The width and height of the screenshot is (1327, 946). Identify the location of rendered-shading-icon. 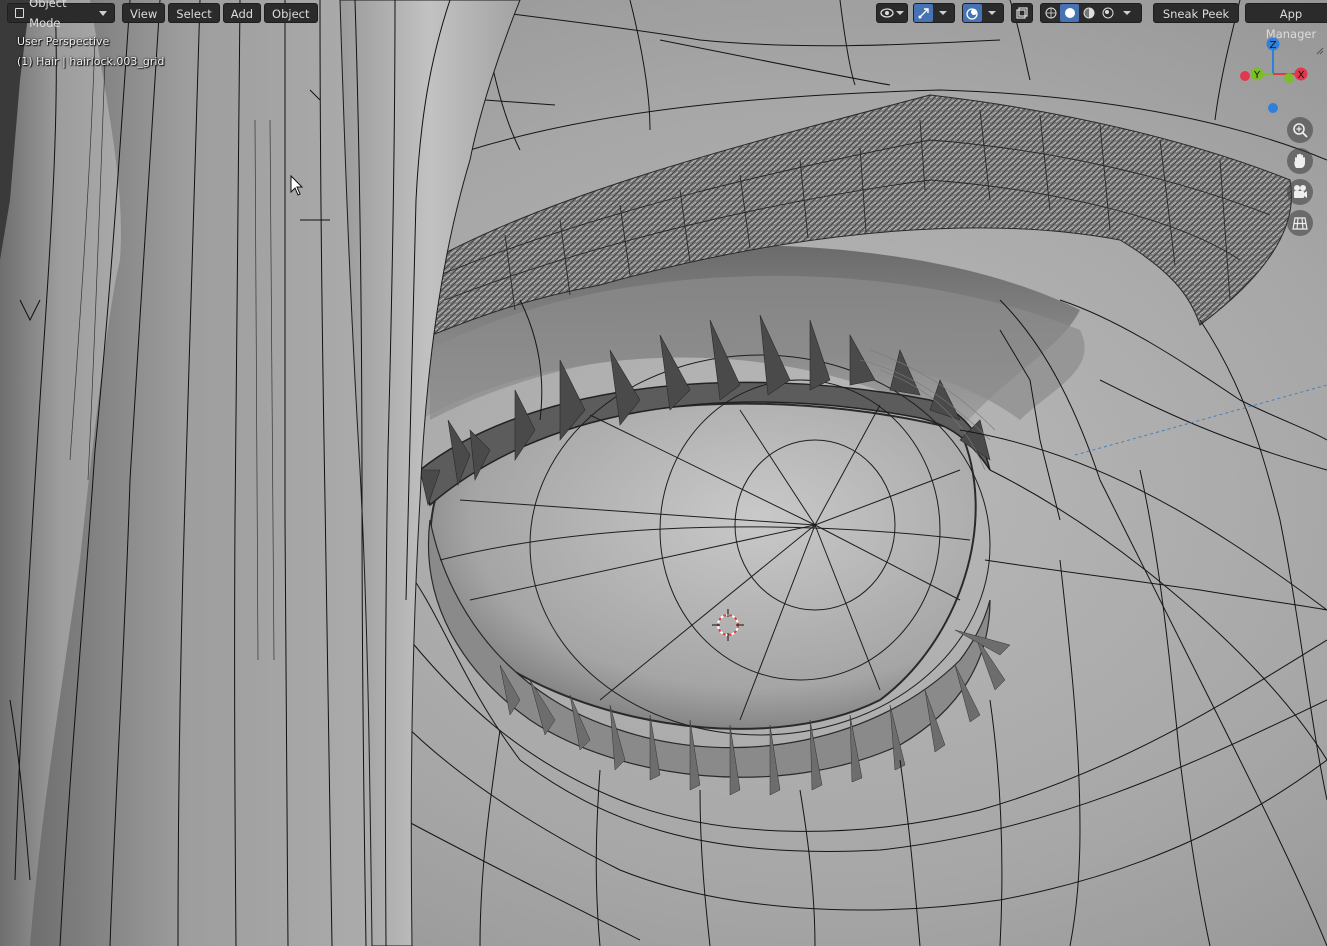
(1107, 13).